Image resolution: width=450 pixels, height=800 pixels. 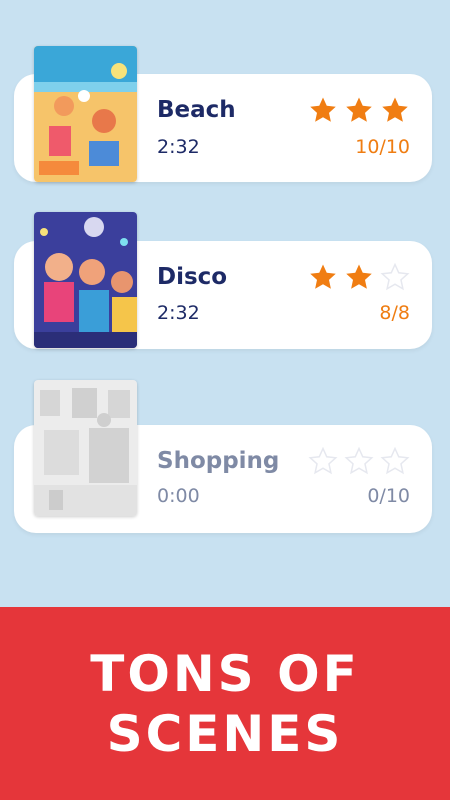 I want to click on scene-title: Disco, so click(x=192, y=277).